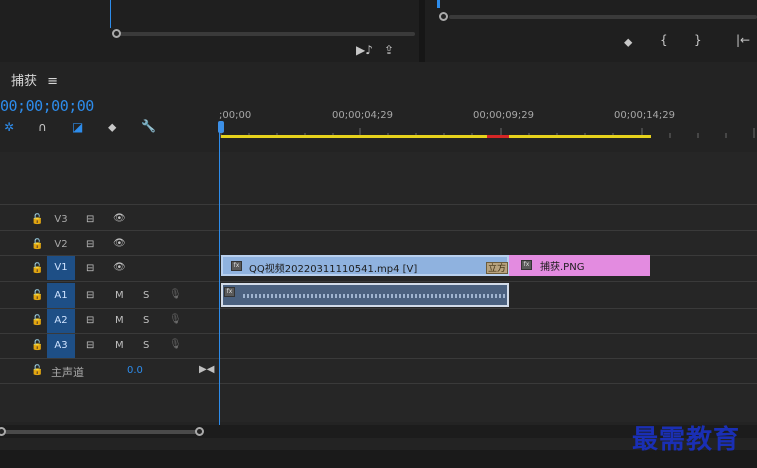 Image resolution: width=757 pixels, height=468 pixels. What do you see at coordinates (389, 50) in the screenshot?
I see `export-frame-icon: ⇪` at bounding box center [389, 50].